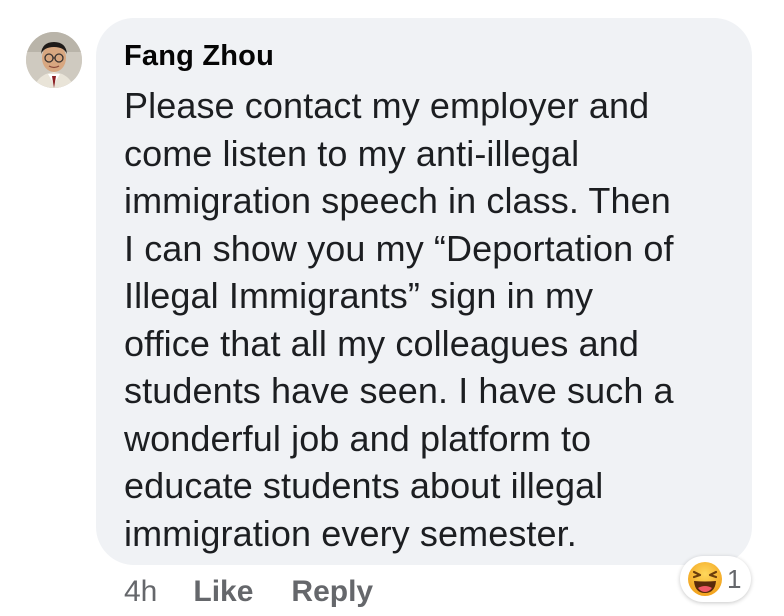 The height and width of the screenshot is (616, 784). I want to click on reply-button: Reply, so click(332, 592).